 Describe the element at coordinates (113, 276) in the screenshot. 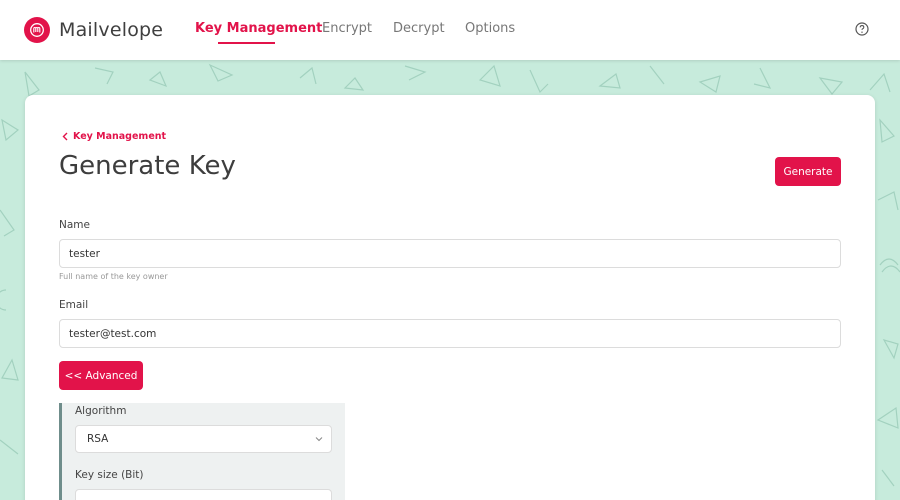

I see `name-hint: Full name of the key owner` at that location.